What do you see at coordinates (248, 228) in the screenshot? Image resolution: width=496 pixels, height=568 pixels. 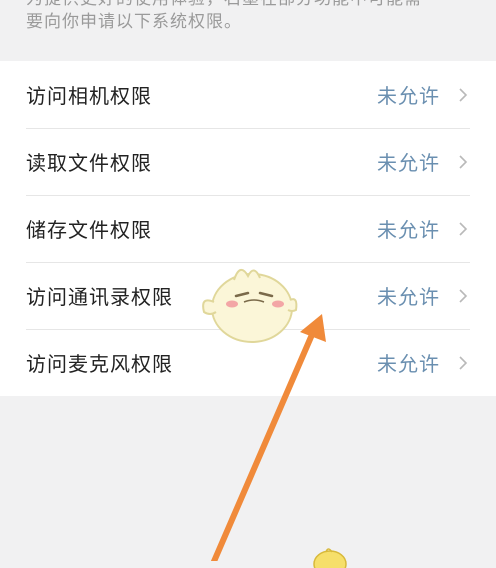 I see `permission-row-store-files: 储存文件权限 未允许` at bounding box center [248, 228].